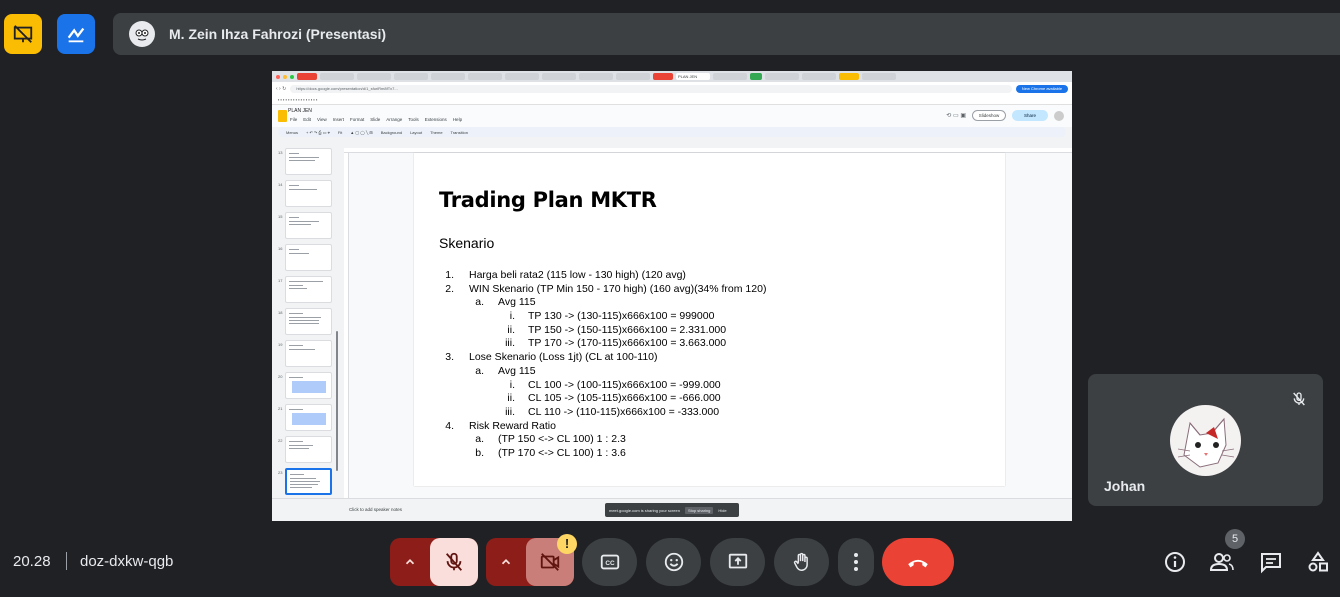 This screenshot has width=1340, height=597. Describe the element at coordinates (298, 99) in the screenshot. I see `bookmark-item: ▪ ▪ ▪ ▪ ▪ ▪ ▪ ▪ ▪ ▪ ▪ ▪ ▪ ▪ ▪ ▪` at that location.